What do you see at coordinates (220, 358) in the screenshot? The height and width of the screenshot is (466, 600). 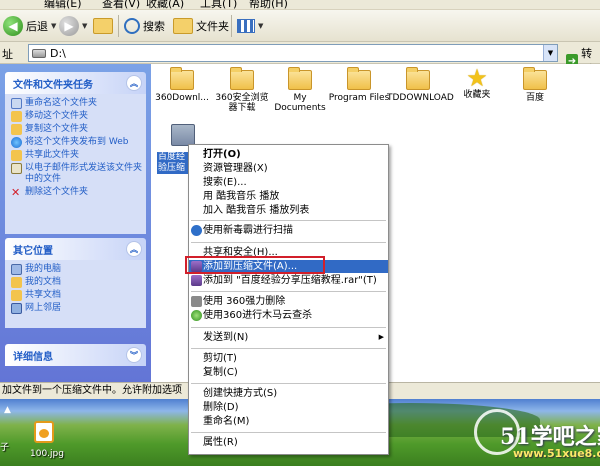 I see `menu-item-label: 剪切(T)` at bounding box center [220, 358].